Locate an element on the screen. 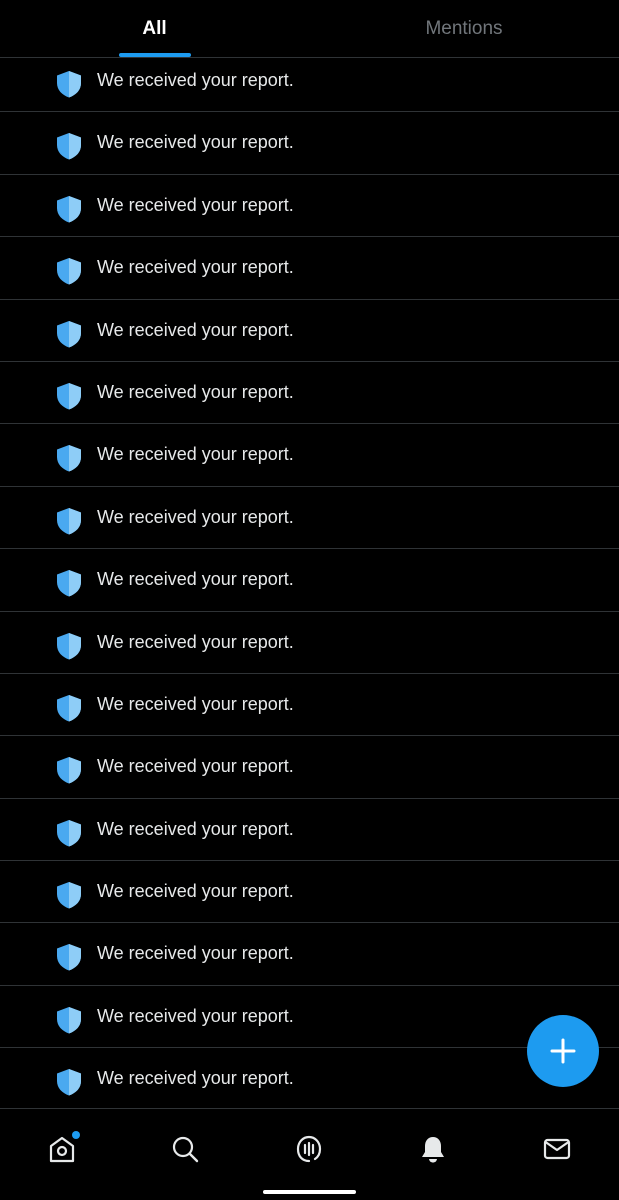  bell-icon is located at coordinates (433, 1150).